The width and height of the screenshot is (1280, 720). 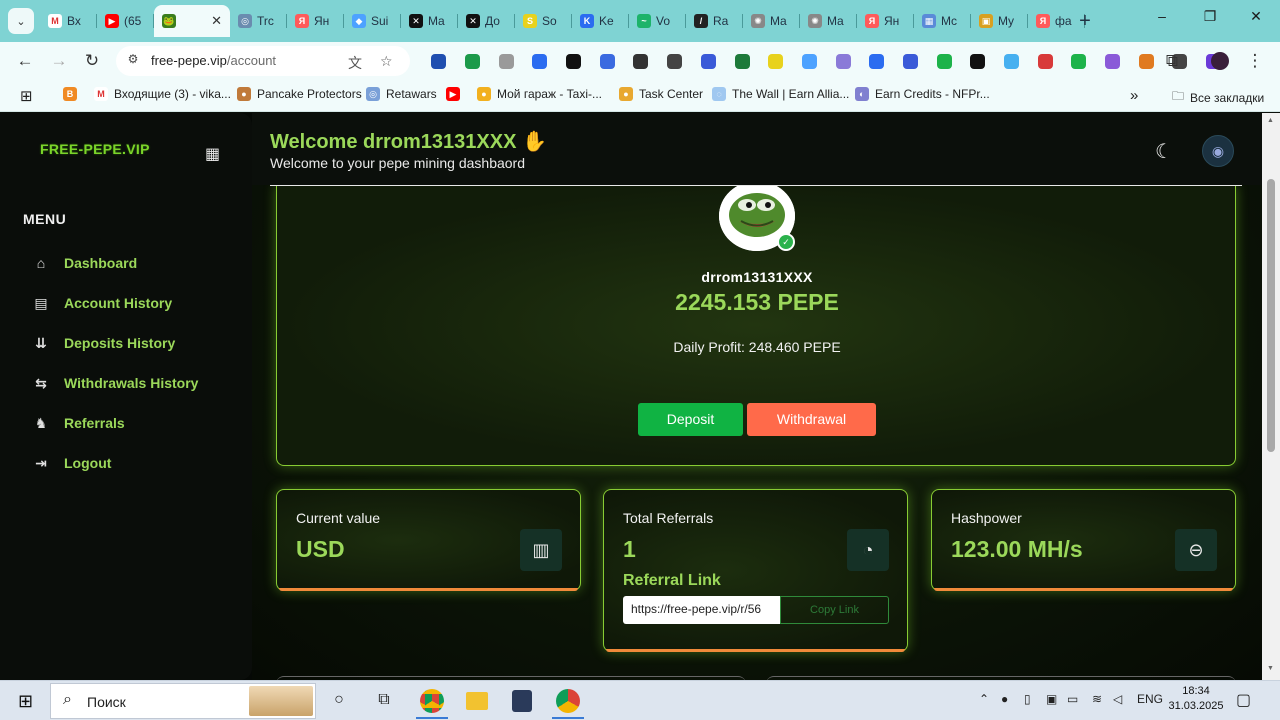 I want to click on browser-tab: ~ Vo, so click(x=657, y=21).